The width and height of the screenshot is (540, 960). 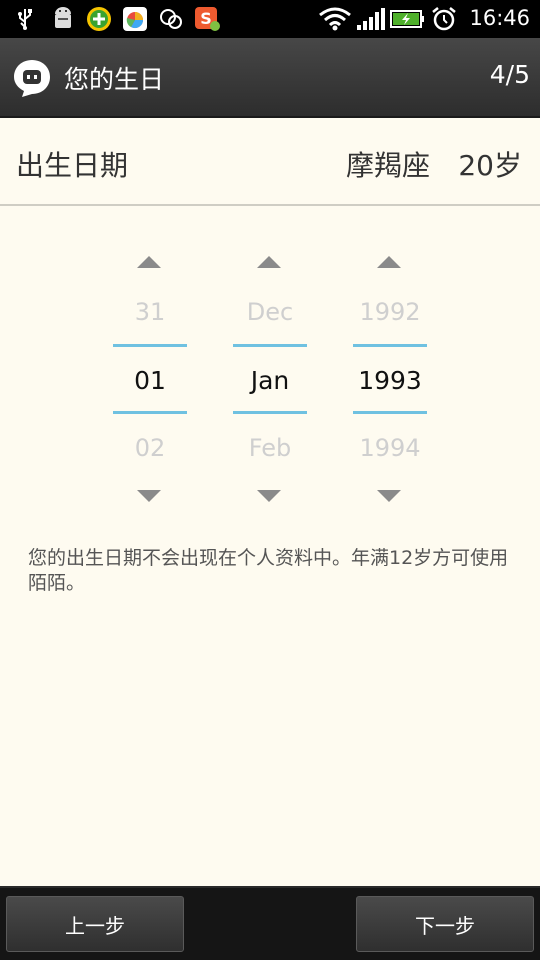 I want to click on title-bar: 您的生日 4/5, so click(x=270, y=78).